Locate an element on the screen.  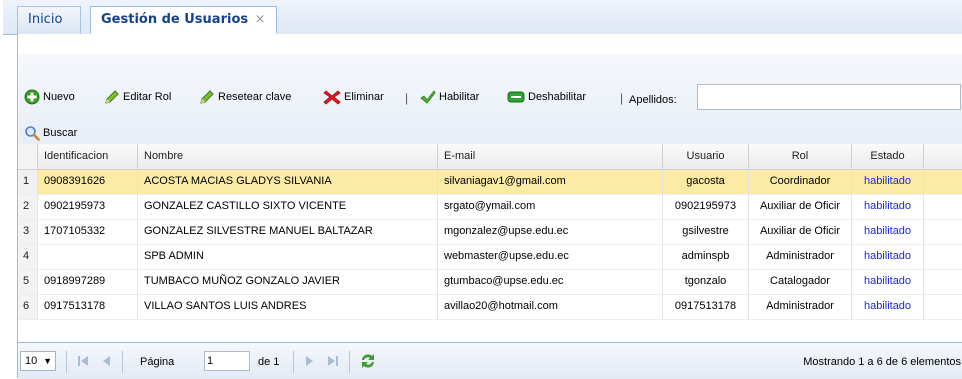
cell-email: mgonzalez@upse.edu.ec is located at coordinates (550, 232).